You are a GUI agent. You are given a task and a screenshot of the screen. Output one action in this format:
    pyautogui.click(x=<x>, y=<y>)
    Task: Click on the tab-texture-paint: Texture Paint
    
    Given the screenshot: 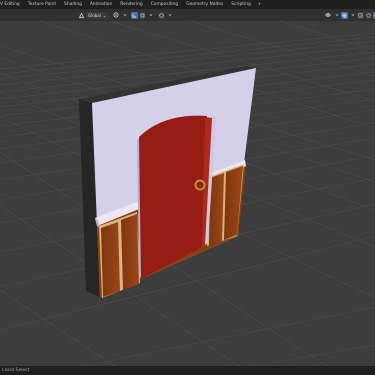 What is the action you would take?
    pyautogui.click(x=42, y=4)
    